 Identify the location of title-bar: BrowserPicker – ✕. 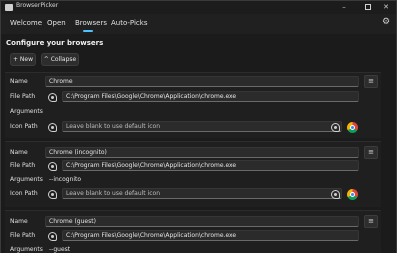
(198, 7).